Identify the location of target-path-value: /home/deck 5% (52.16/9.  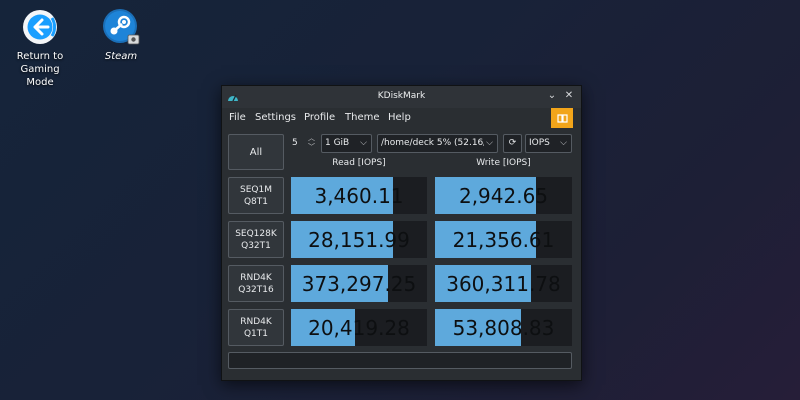
(437, 143).